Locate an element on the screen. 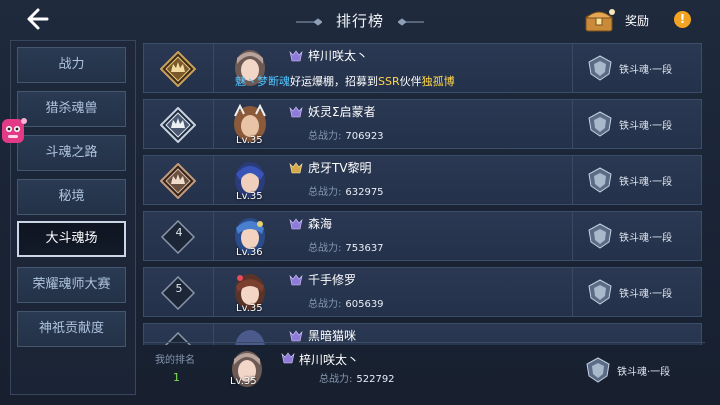  rank-number: 4 is located at coordinates (179, 232).